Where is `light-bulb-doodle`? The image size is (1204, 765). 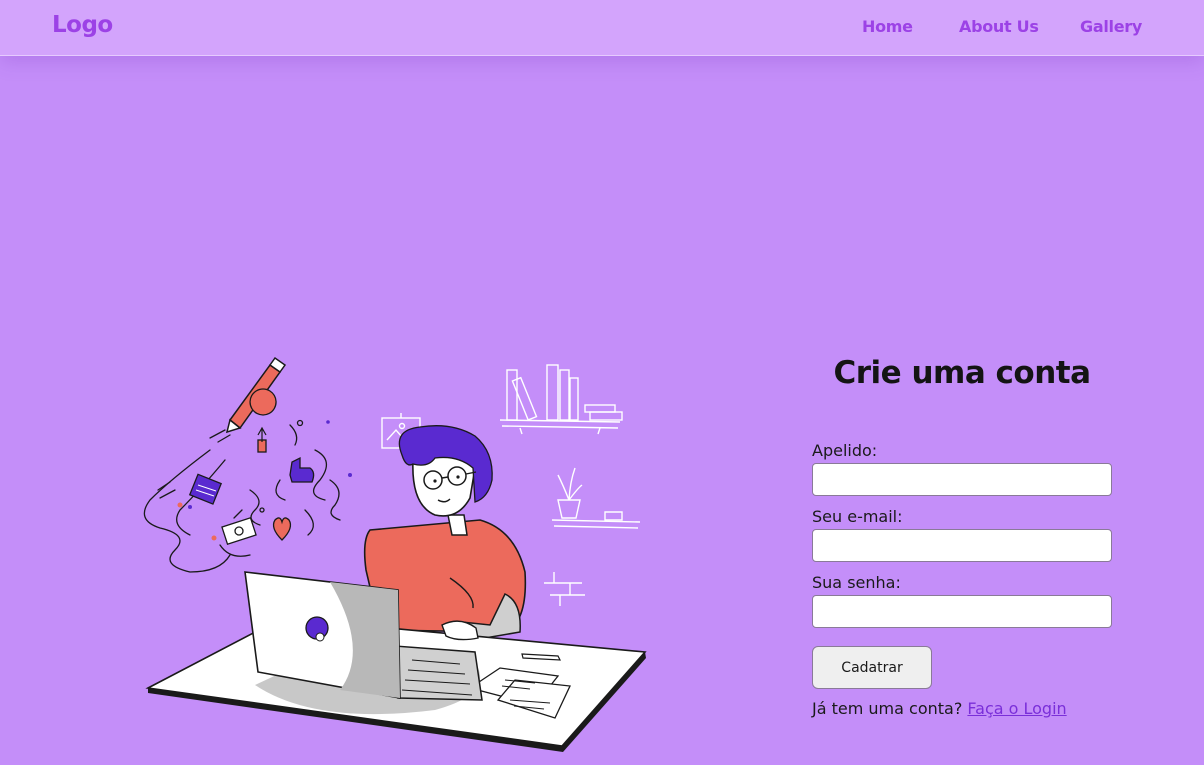
light-bulb-doodle is located at coordinates (263, 420).